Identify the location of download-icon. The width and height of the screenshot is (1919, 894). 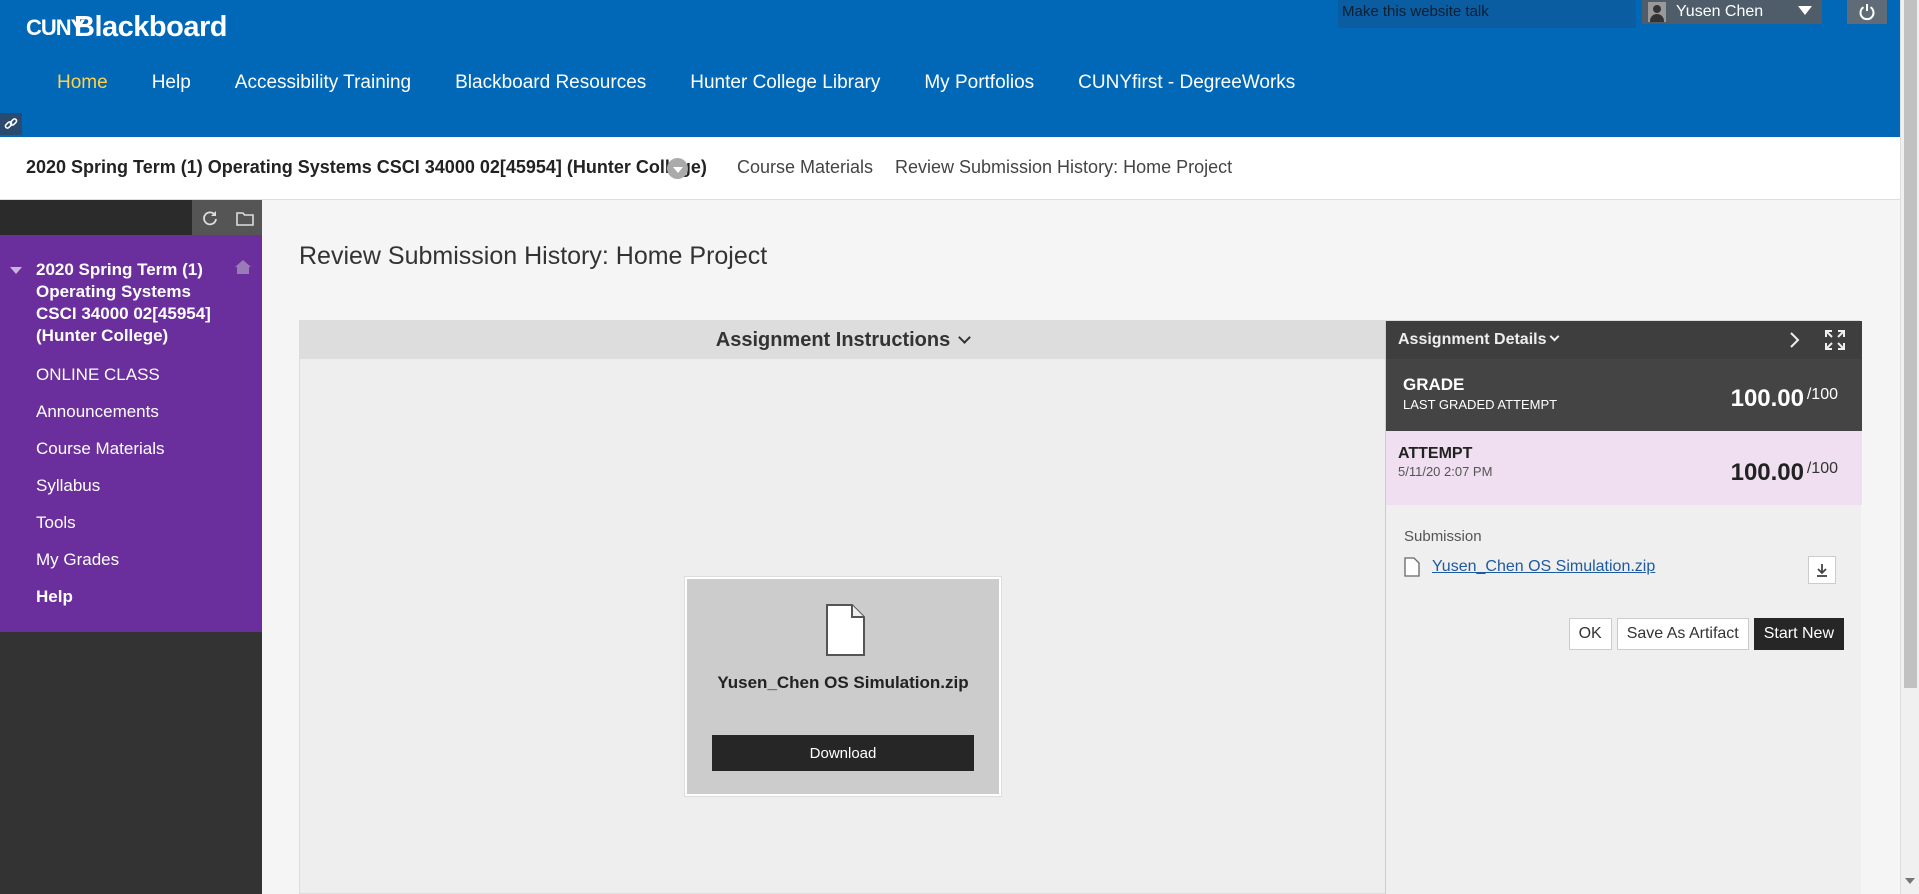
(1822, 570).